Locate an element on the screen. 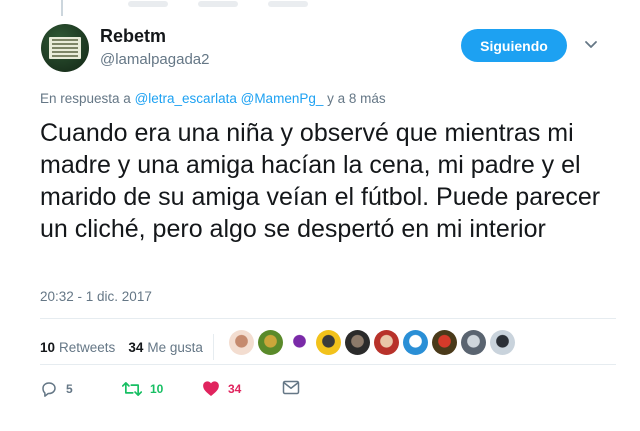 Image resolution: width=640 pixels, height=431 pixels. reply-button: 5 is located at coordinates (56, 389).